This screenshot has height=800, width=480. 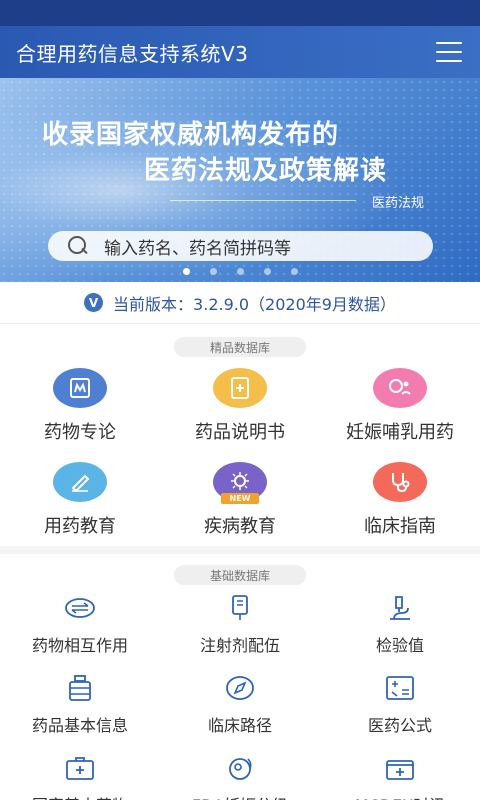 I want to click on item-label: 国家基本药物, so click(x=80, y=796).